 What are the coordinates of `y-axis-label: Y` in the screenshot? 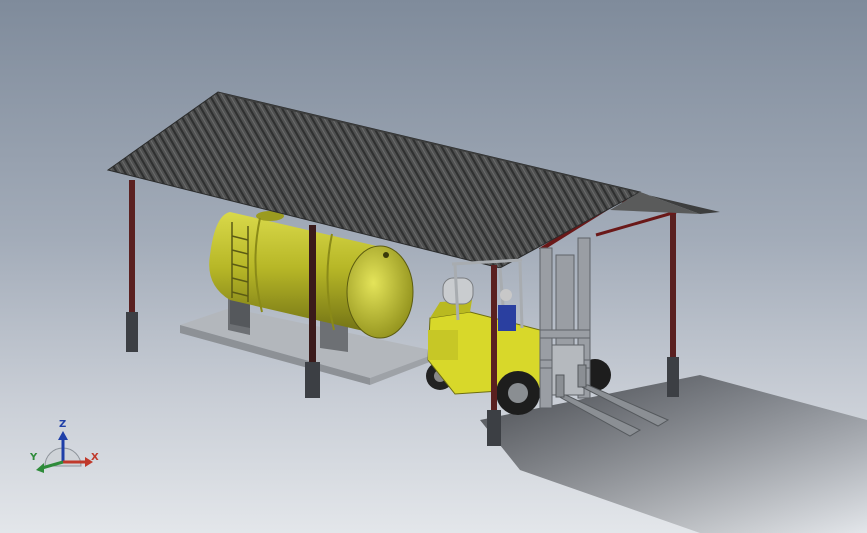 It's located at (33, 457).